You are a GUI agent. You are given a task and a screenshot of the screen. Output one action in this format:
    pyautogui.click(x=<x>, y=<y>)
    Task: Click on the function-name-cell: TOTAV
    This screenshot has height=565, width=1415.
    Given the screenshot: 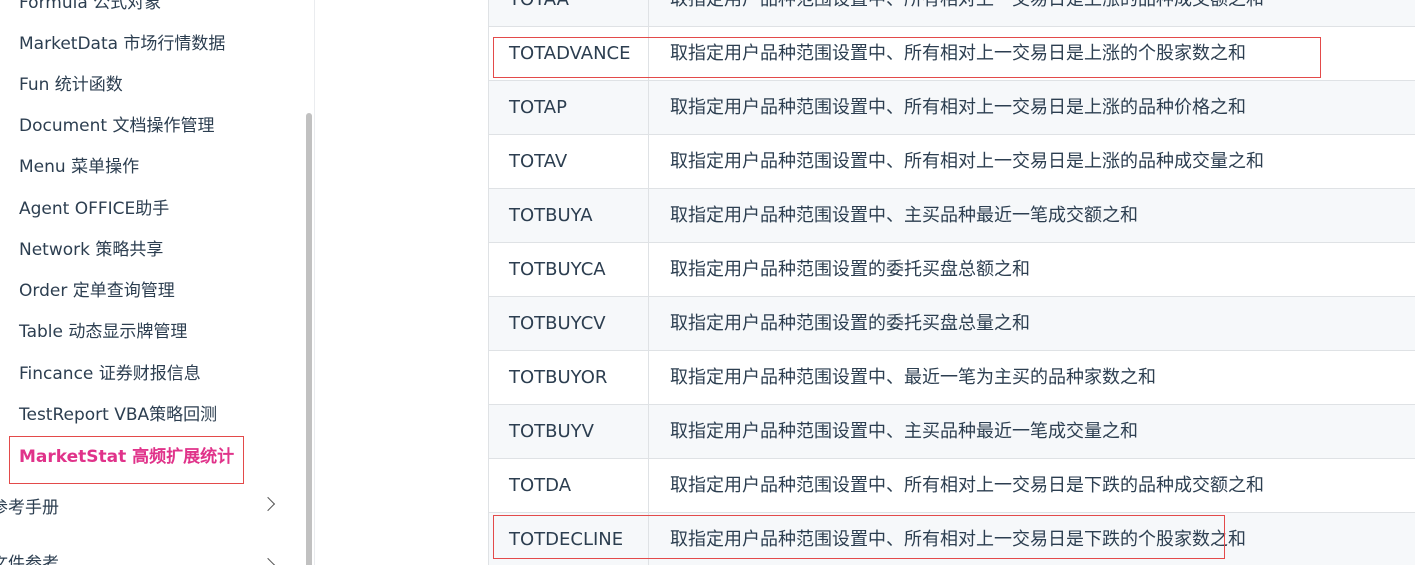 What is the action you would take?
    pyautogui.click(x=568, y=162)
    